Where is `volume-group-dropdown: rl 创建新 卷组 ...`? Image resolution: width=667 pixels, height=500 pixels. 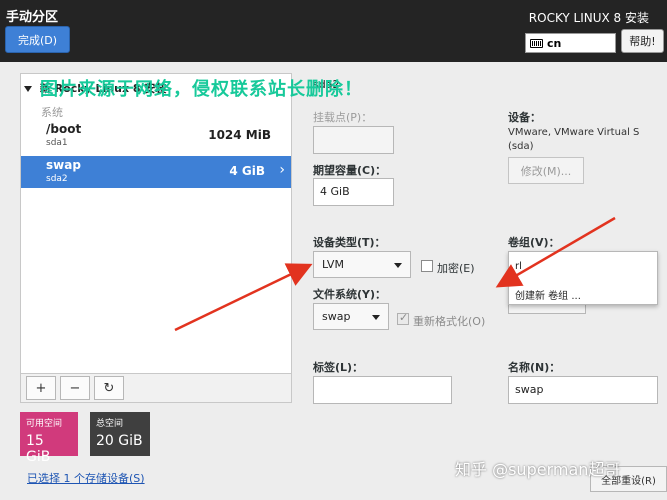 volume-group-dropdown: rl 创建新 卷组 ... is located at coordinates (583, 278).